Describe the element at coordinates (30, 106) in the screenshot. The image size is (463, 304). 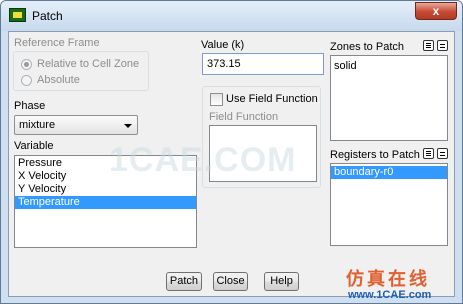
I see `phase-label: Phase` at that location.